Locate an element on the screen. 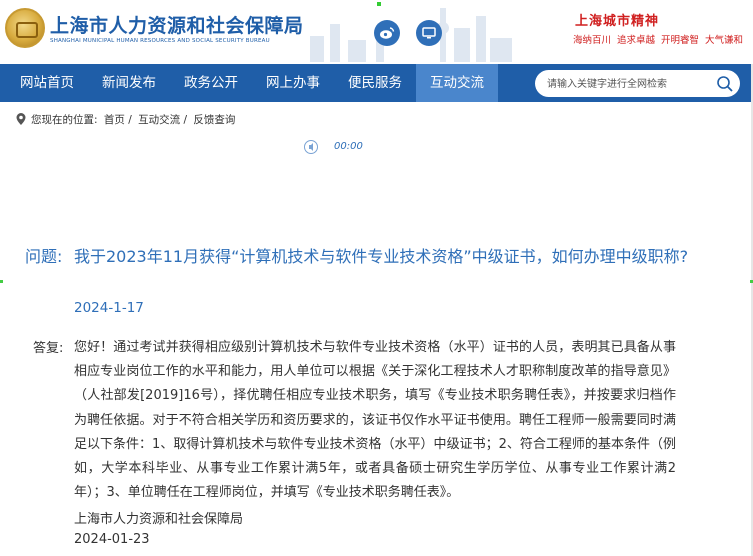 Image resolution: width=753 pixels, height=556 pixels. nav-item-government-affairs: 政务公开 is located at coordinates (211, 83).